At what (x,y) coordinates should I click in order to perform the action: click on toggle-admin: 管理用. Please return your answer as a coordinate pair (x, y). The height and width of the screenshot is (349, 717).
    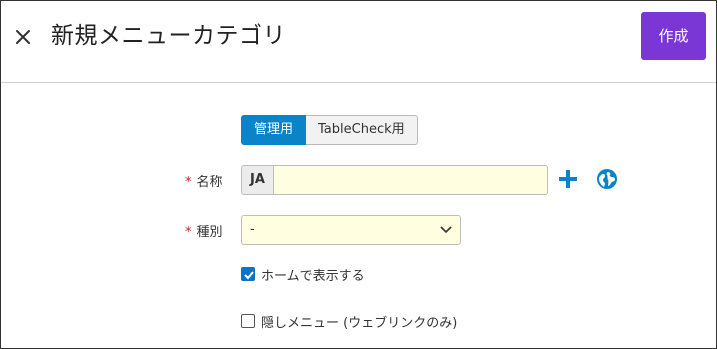
    Looking at the image, I should click on (274, 130).